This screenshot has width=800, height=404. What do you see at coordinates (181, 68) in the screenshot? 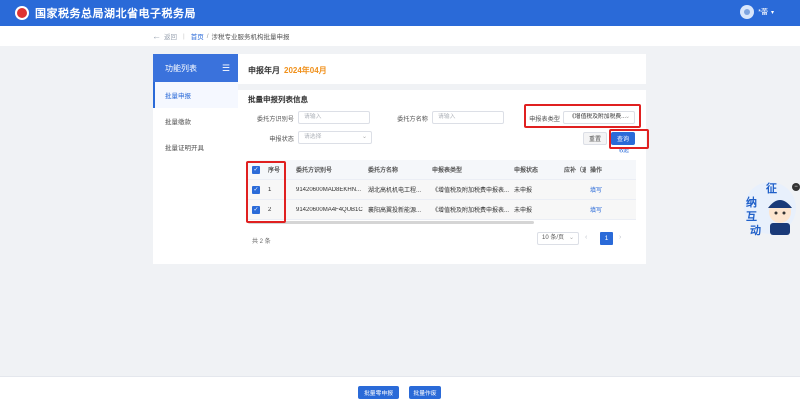
I see `sidebar-title: 功能列表` at bounding box center [181, 68].